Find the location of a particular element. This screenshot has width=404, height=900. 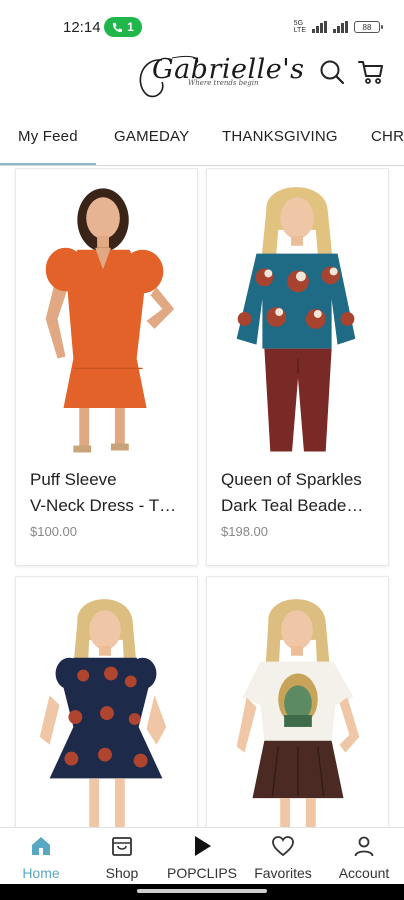

active-tab-indicator is located at coordinates (48, 164).